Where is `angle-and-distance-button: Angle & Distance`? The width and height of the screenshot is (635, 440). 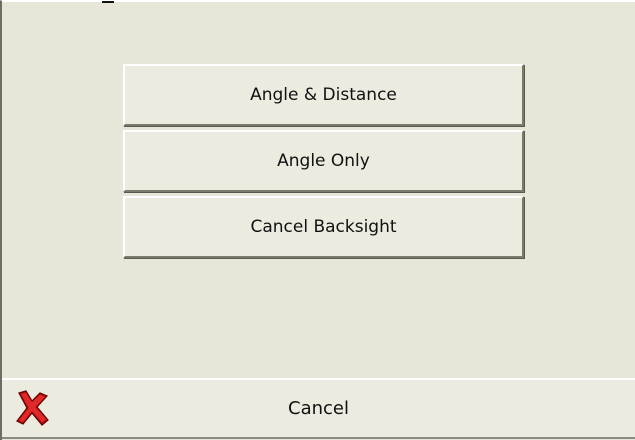
angle-and-distance-button: Angle & Distance is located at coordinates (323, 95).